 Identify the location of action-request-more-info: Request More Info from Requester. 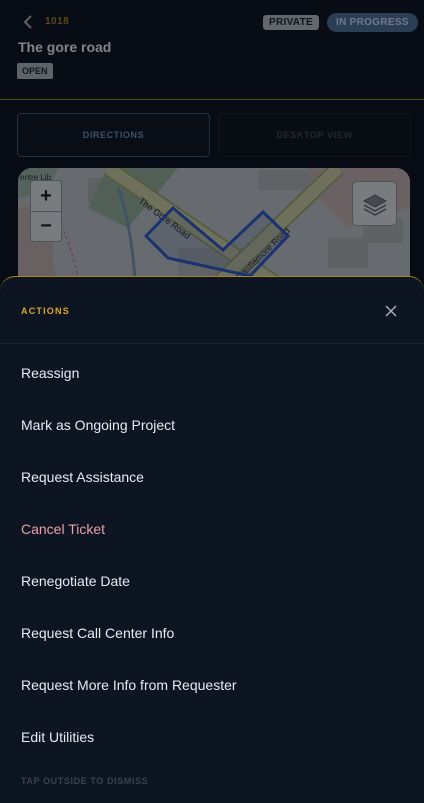
(212, 685).